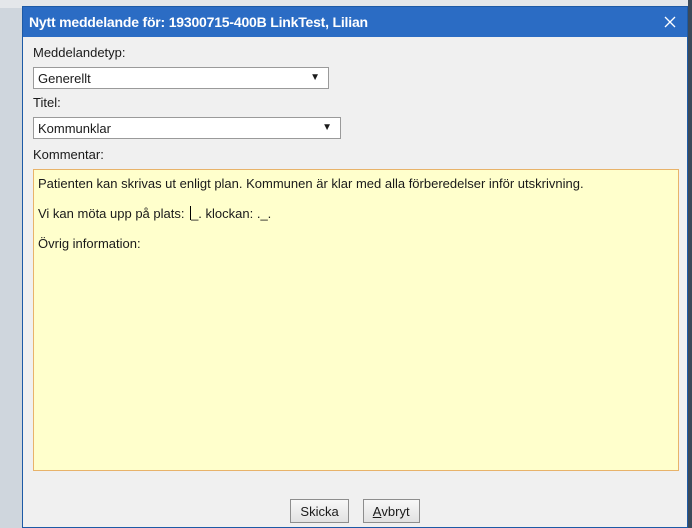  I want to click on comment-label: Kommentar:, so click(68, 154).